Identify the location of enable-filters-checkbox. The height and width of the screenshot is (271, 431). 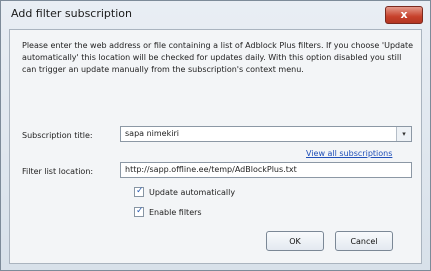
(139, 211).